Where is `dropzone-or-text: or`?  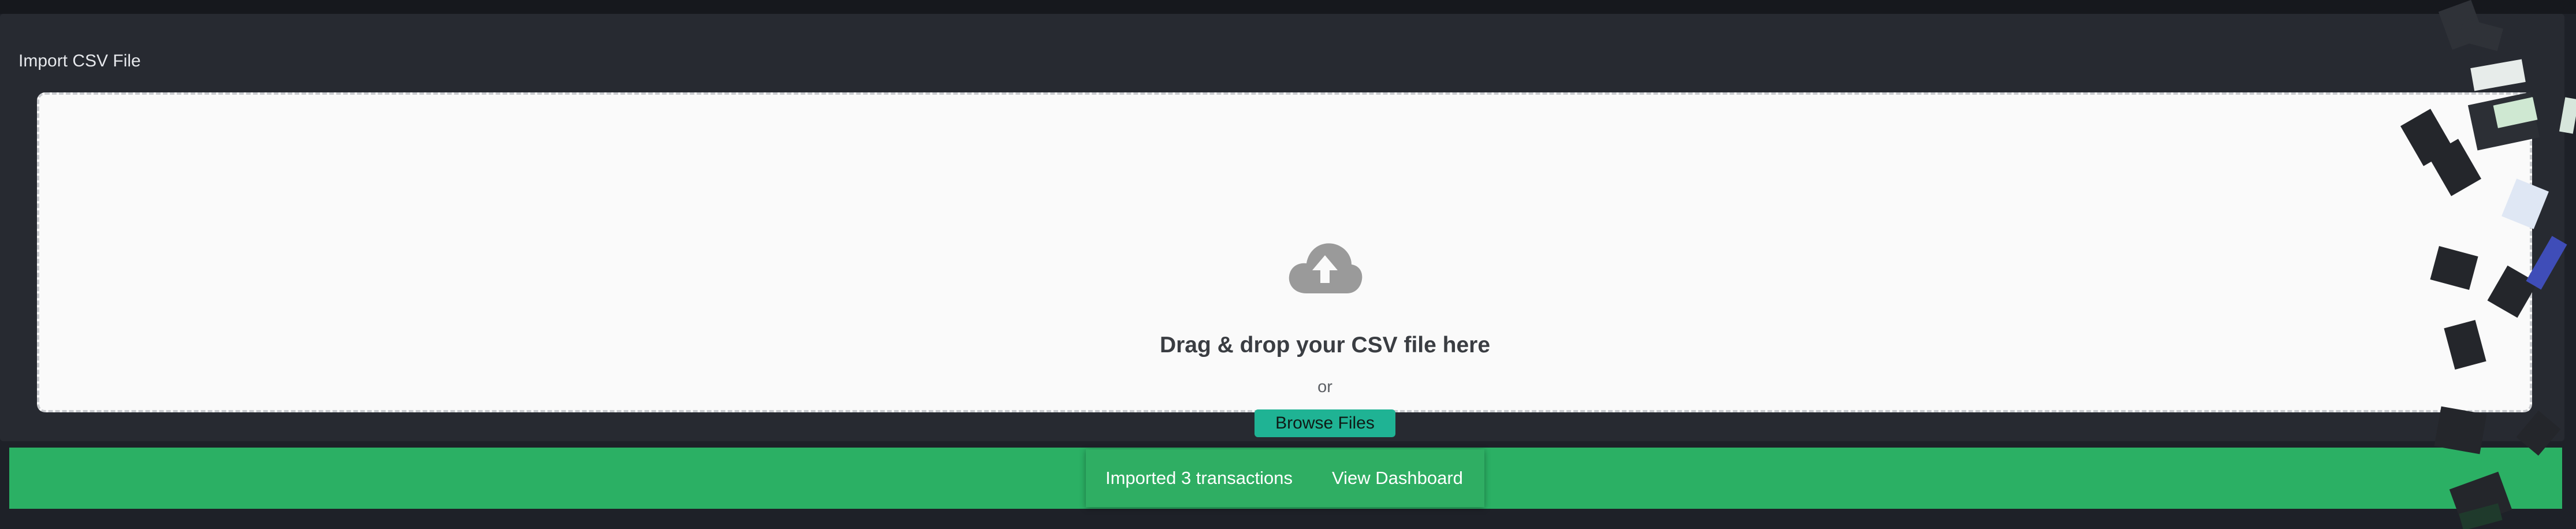 dropzone-or-text: or is located at coordinates (1324, 387).